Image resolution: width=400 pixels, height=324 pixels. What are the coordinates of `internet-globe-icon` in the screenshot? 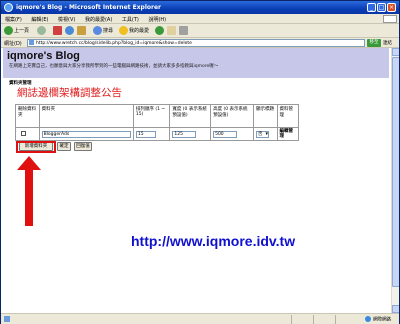 It's located at (368, 319).